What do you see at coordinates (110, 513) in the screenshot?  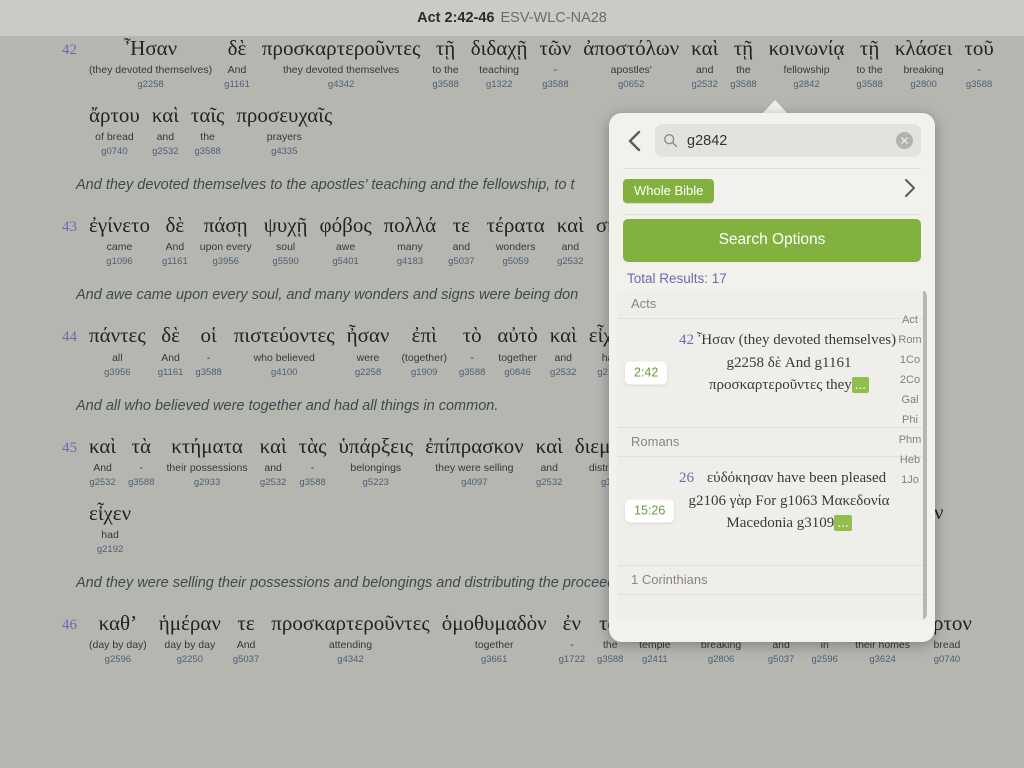 I see `greek-word: εἶχεν` at bounding box center [110, 513].